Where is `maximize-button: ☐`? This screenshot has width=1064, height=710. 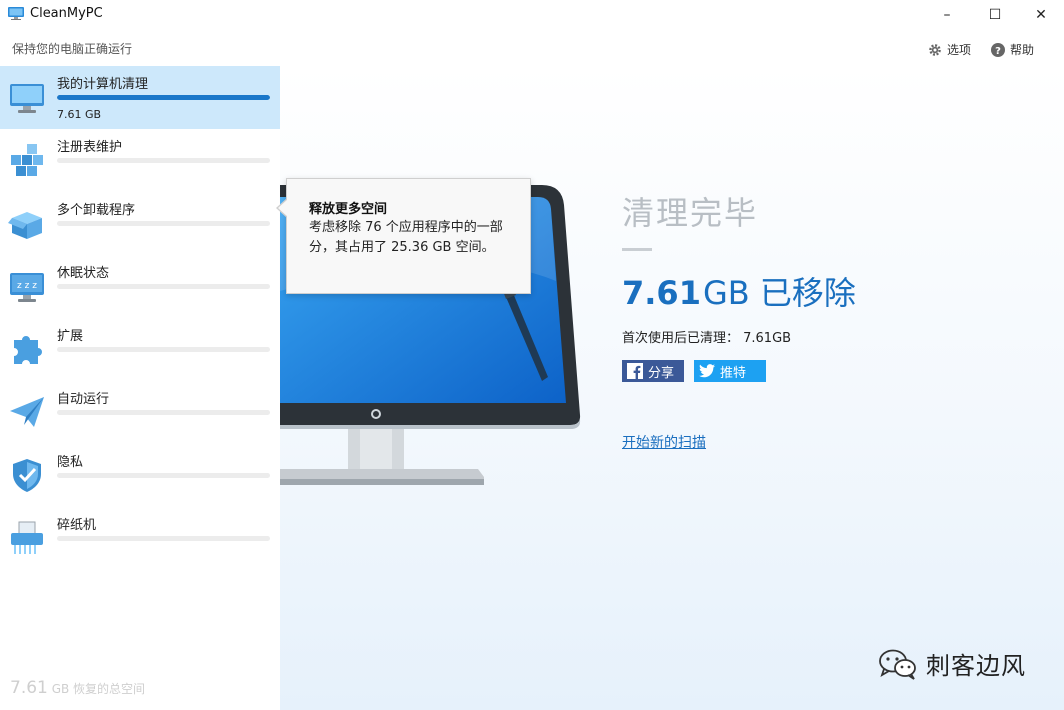
maximize-button: ☐ is located at coordinates (995, 15).